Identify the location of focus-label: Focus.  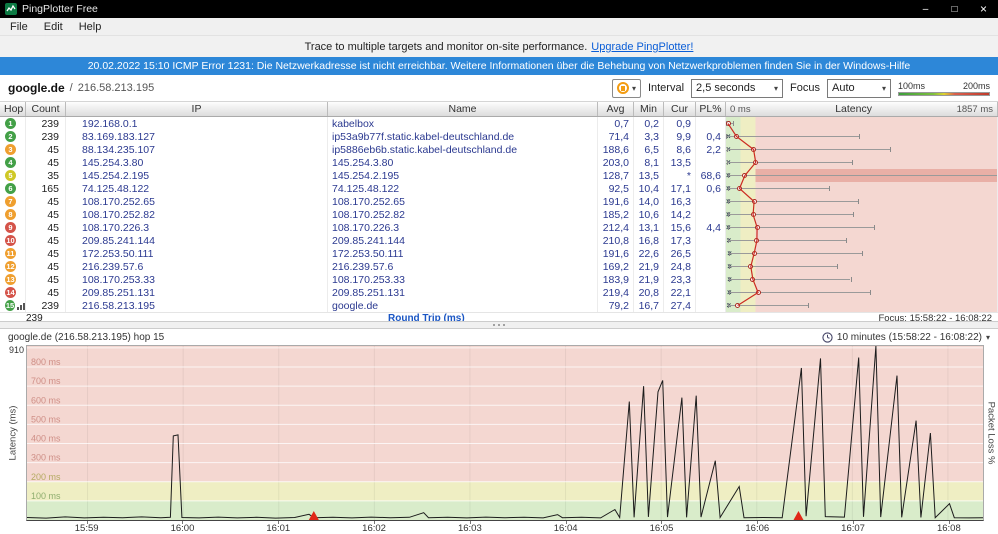
(805, 88).